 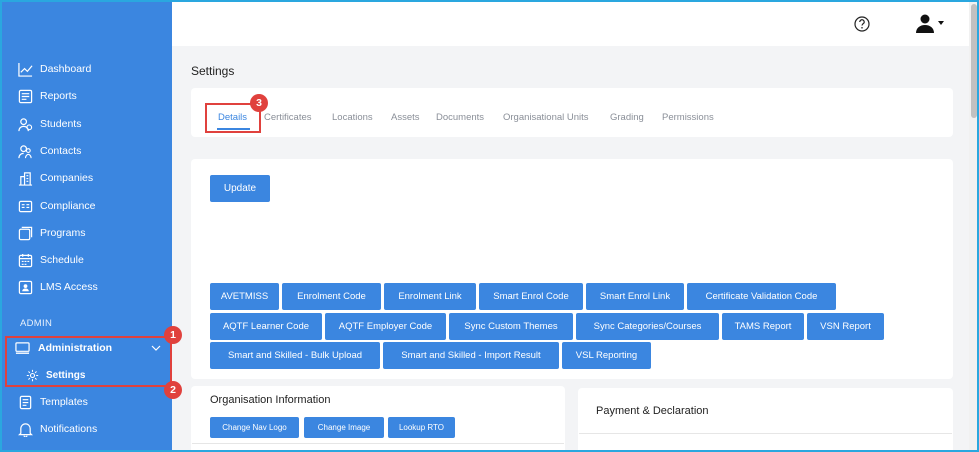 What do you see at coordinates (941, 23) in the screenshot?
I see `caret-down-icon` at bounding box center [941, 23].